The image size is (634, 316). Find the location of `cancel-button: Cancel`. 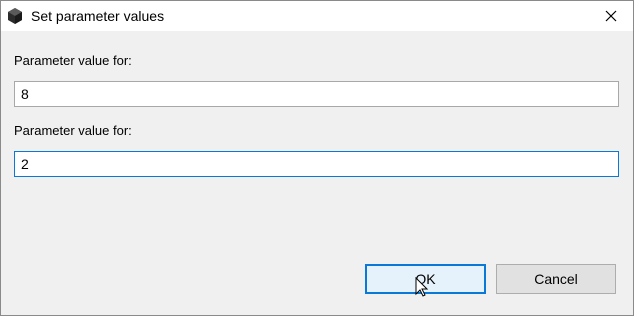

cancel-button: Cancel is located at coordinates (556, 279).